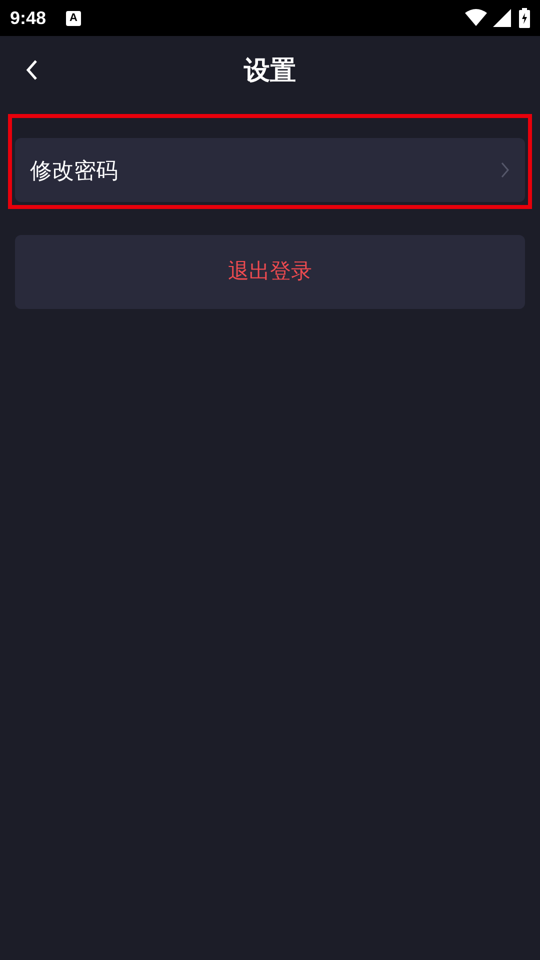 This screenshot has width=540, height=960. Describe the element at coordinates (28, 18) in the screenshot. I see `status-time: 9:48` at that location.